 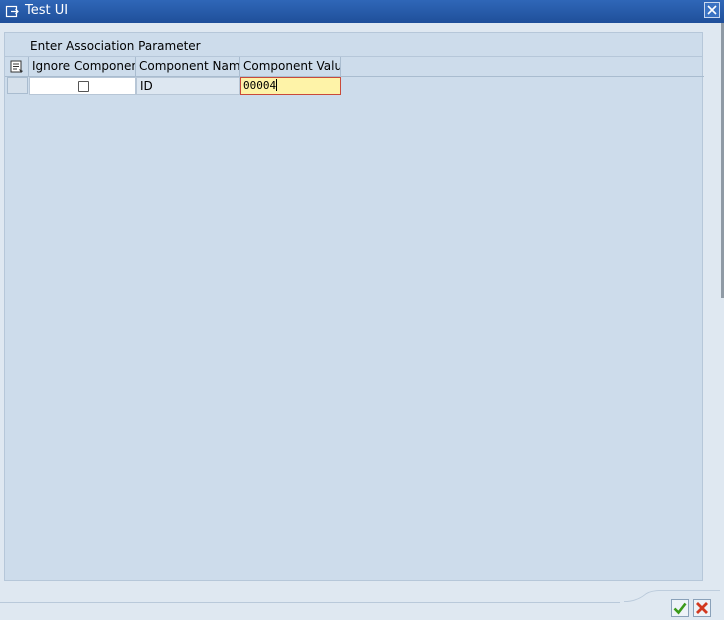 I want to click on dialog-footer, so click(x=362, y=605).